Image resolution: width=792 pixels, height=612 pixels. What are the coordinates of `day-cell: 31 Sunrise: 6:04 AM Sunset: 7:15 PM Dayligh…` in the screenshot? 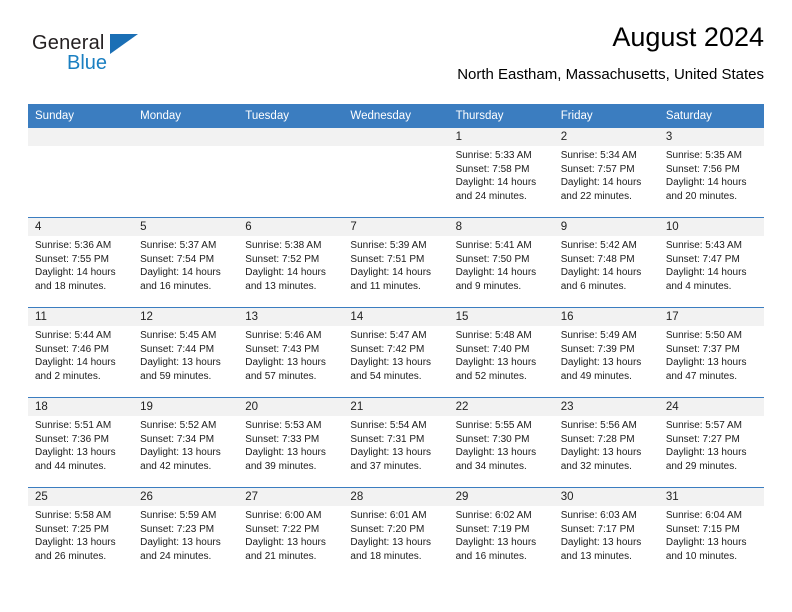 It's located at (711, 532).